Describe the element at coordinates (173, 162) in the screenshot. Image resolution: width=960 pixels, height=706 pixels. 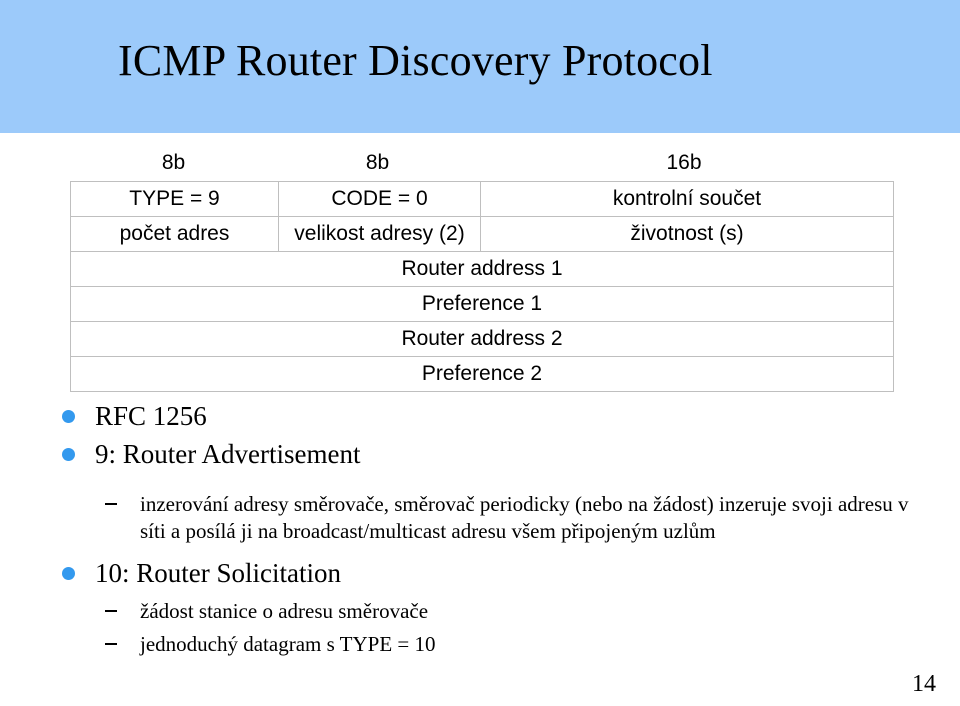
I see `bit-width-label-type: 8b` at that location.